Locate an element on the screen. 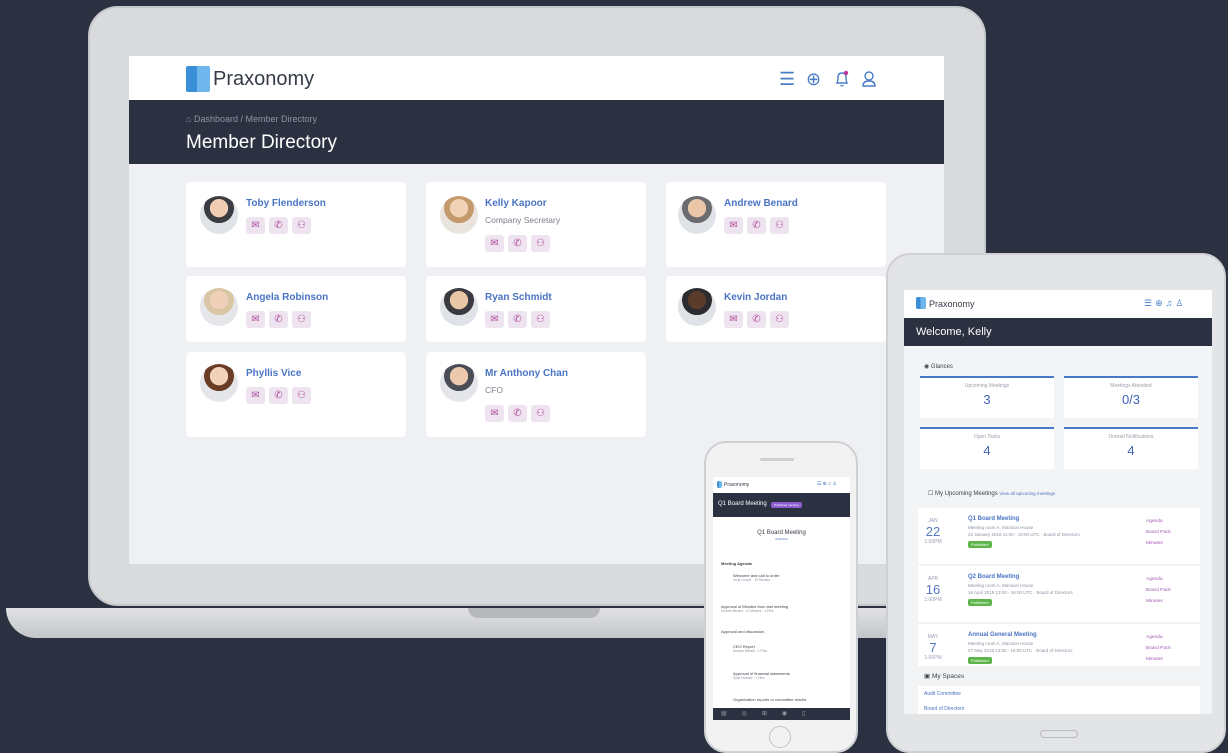 Image resolution: width=1228 pixels, height=753 pixels. member-name: Phyllis Vice is located at coordinates (273, 373).